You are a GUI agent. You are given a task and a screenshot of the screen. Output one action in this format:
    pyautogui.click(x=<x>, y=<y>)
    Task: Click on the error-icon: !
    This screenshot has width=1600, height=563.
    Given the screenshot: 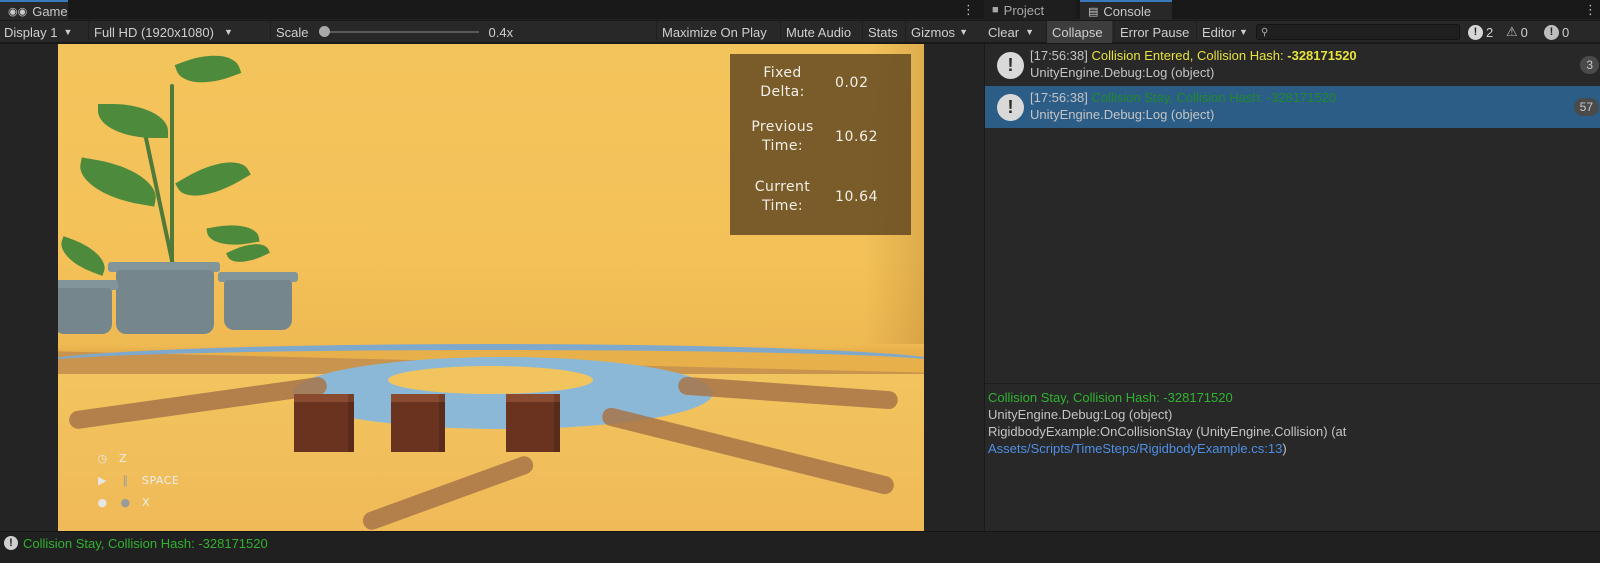 What is the action you would take?
    pyautogui.click(x=1551, y=32)
    